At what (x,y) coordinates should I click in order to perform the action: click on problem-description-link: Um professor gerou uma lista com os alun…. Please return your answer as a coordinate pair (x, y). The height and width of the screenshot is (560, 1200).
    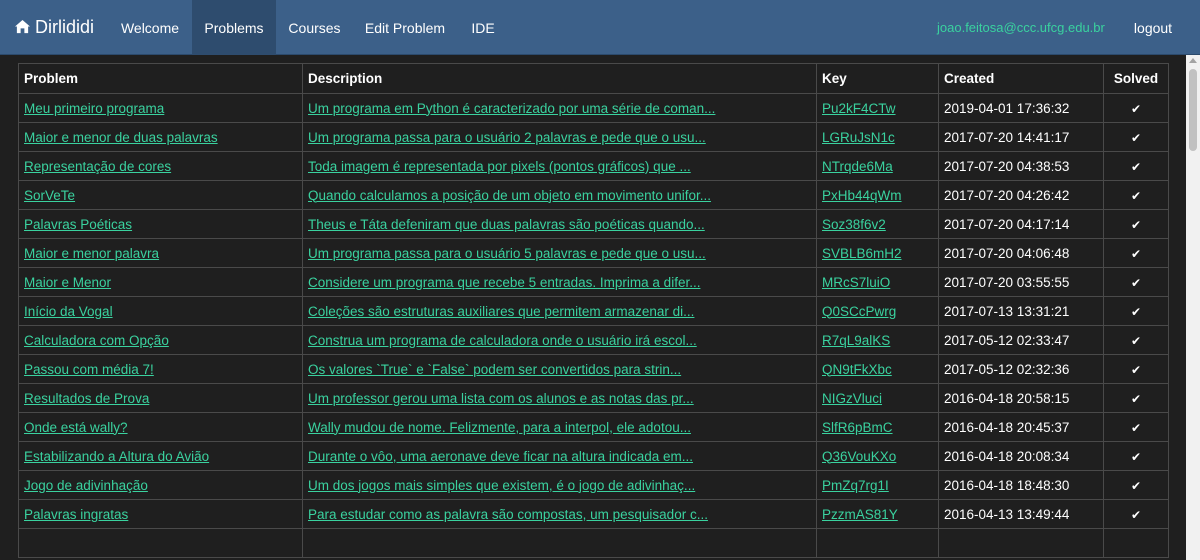
    Looking at the image, I should click on (501, 398).